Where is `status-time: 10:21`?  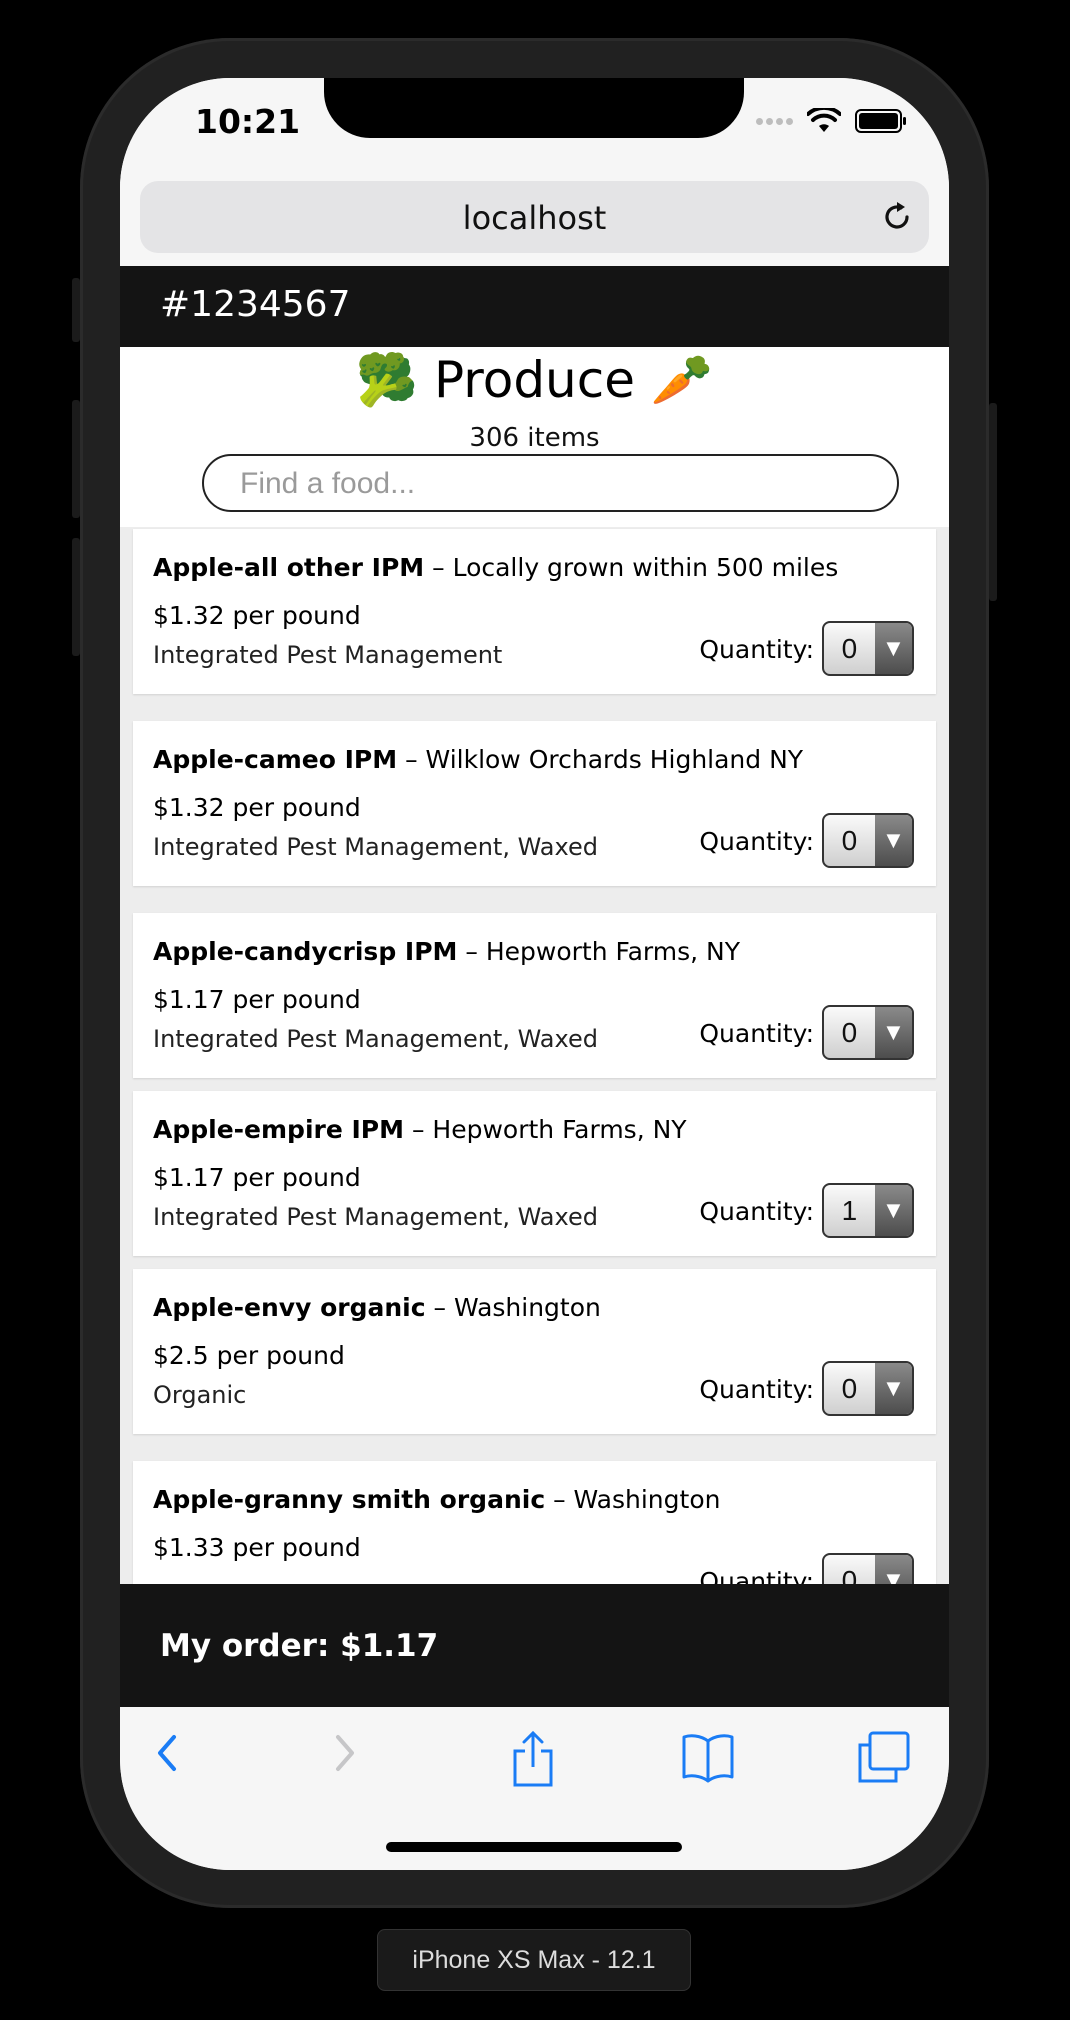
status-time: 10:21 is located at coordinates (248, 121).